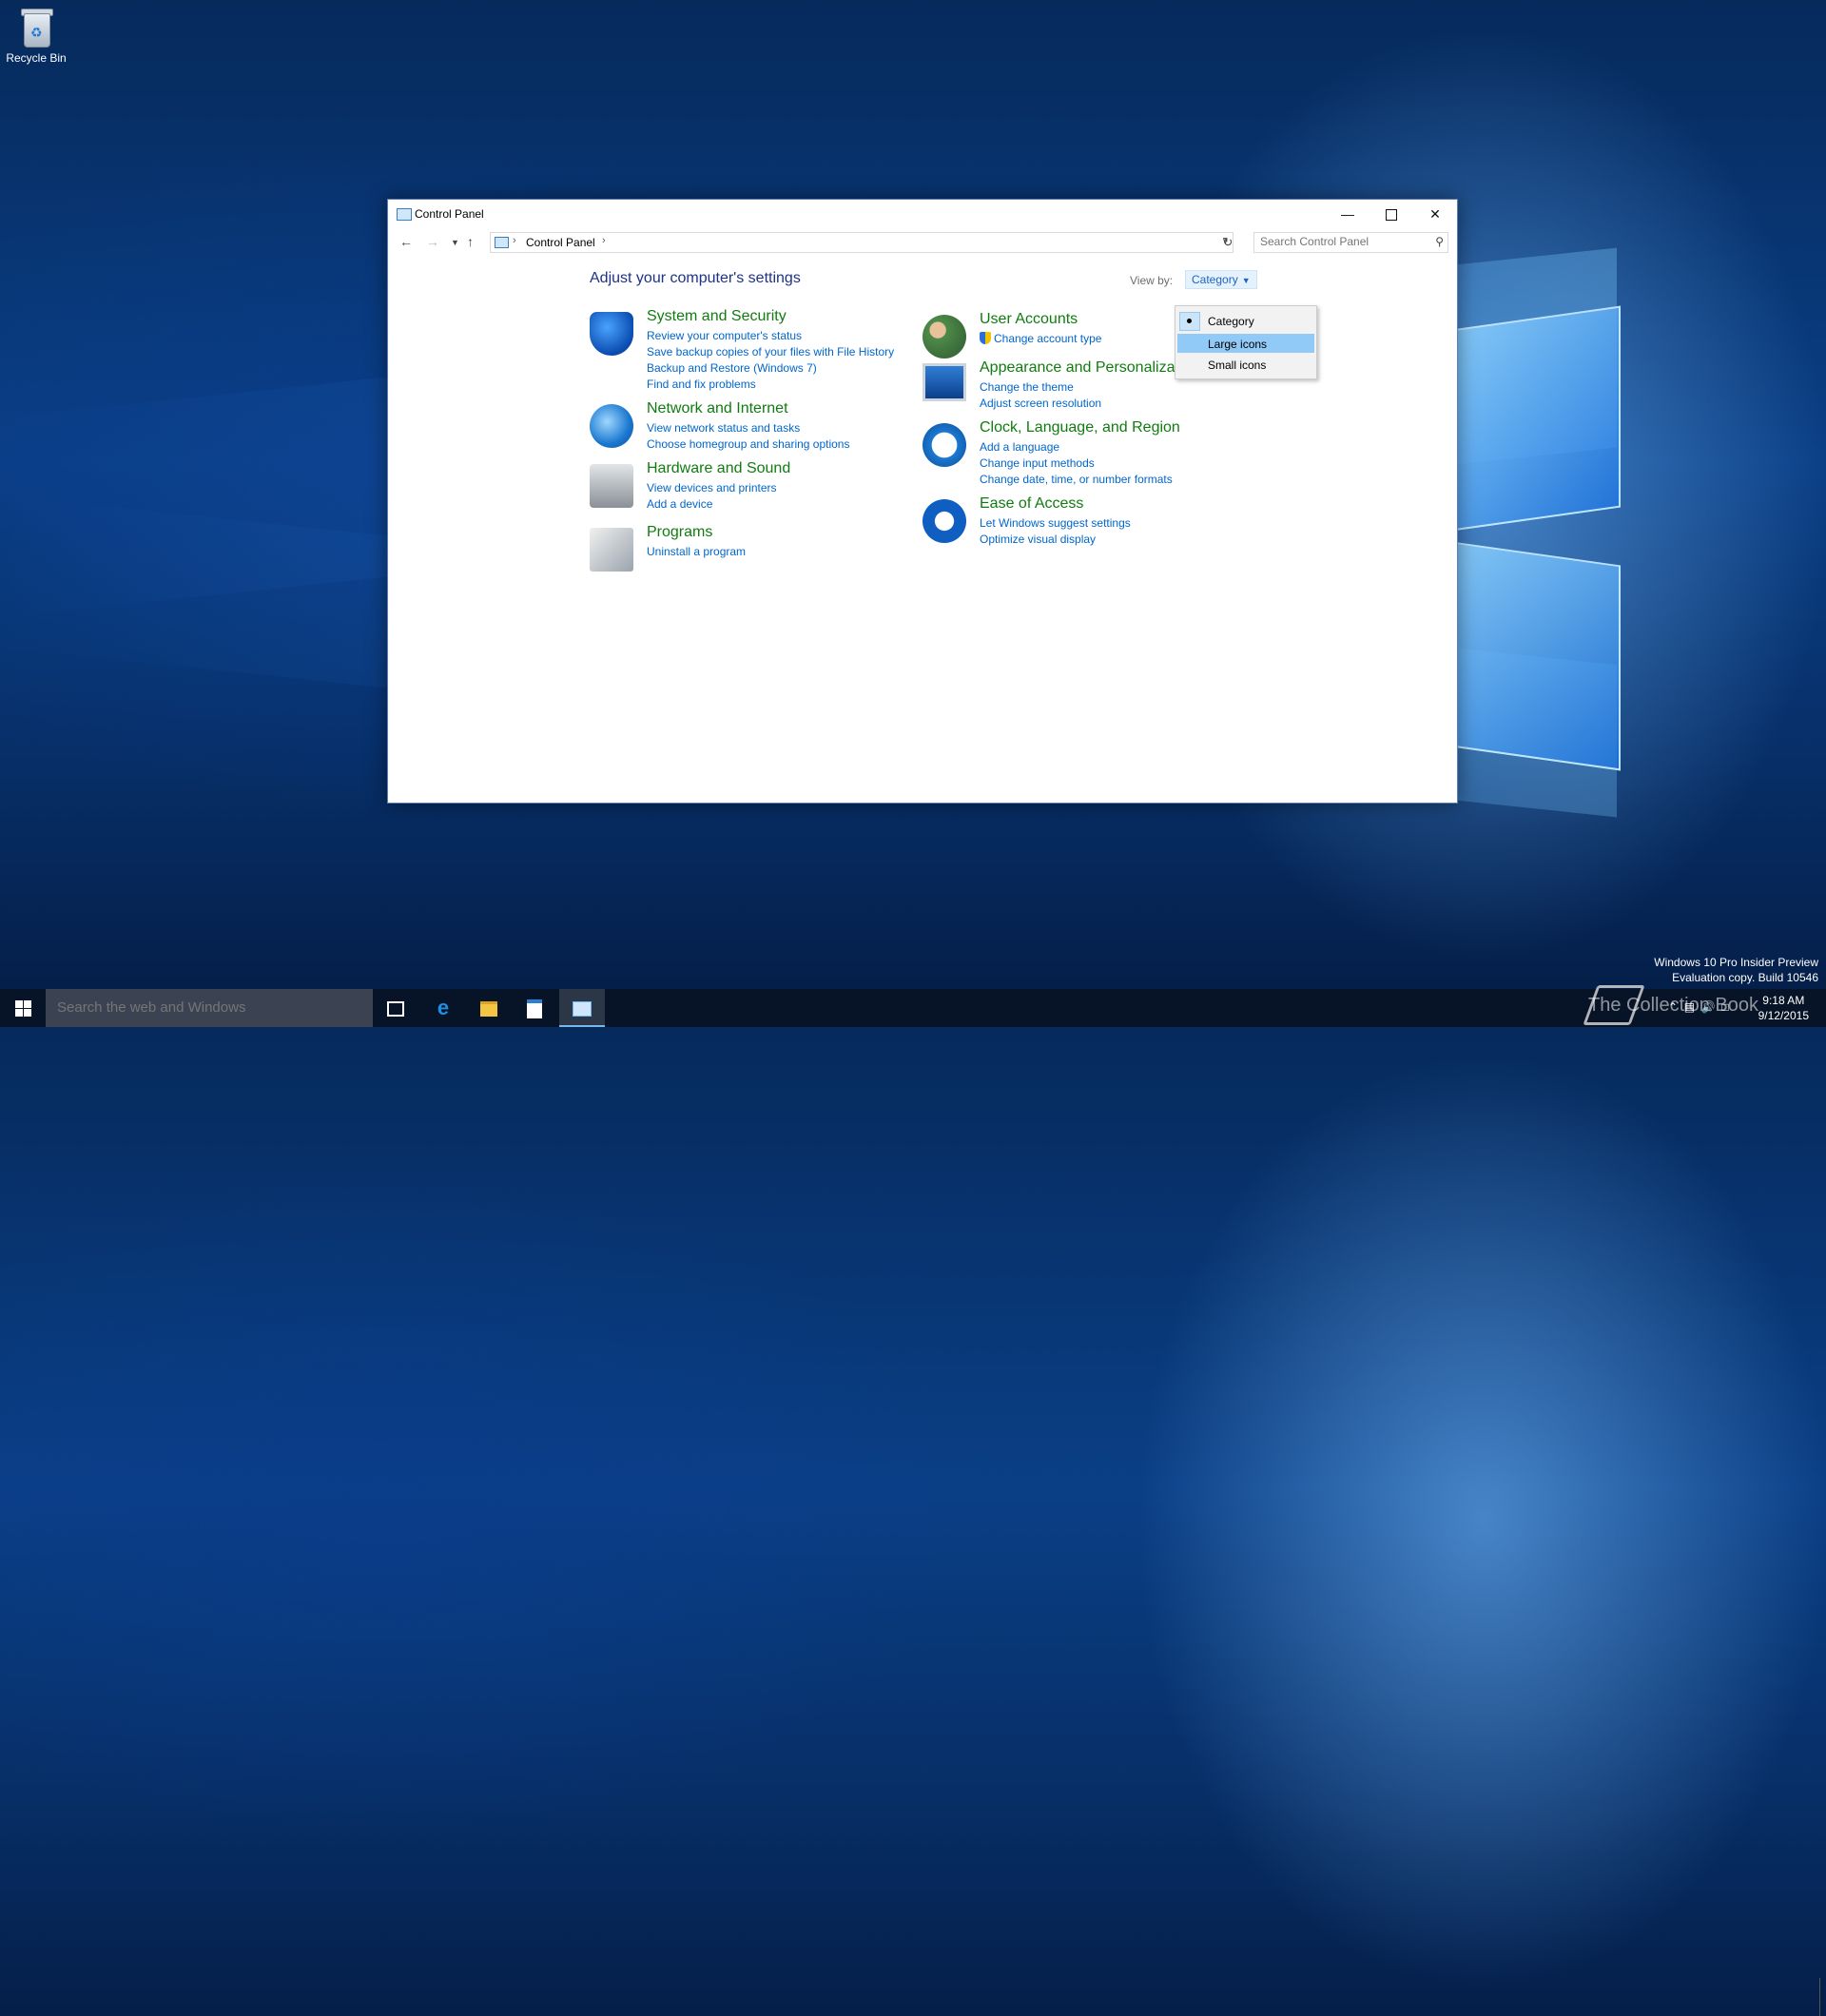 The height and width of the screenshot is (2016, 1826). I want to click on store-icon, so click(535, 1009).